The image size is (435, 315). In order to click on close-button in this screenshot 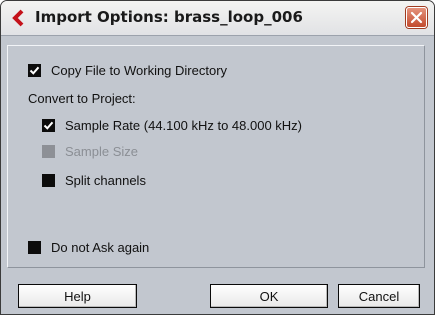, I will do `click(416, 17)`.